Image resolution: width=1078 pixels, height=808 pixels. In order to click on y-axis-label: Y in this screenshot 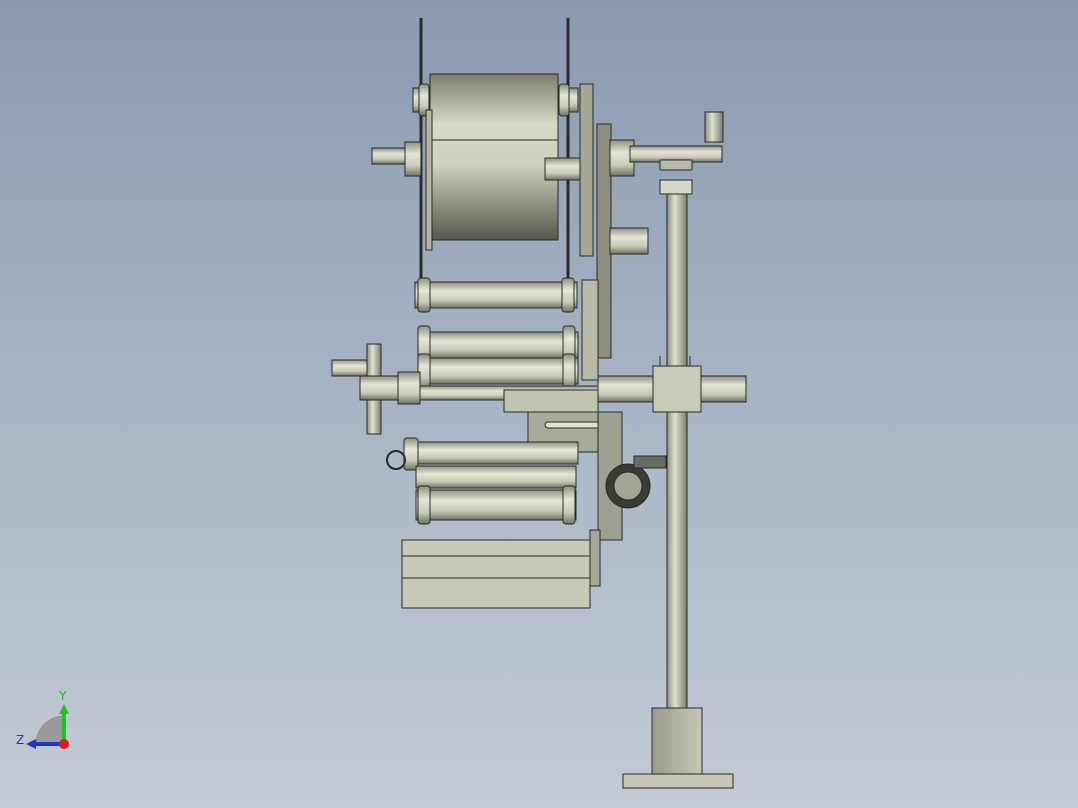, I will do `click(62, 696)`.